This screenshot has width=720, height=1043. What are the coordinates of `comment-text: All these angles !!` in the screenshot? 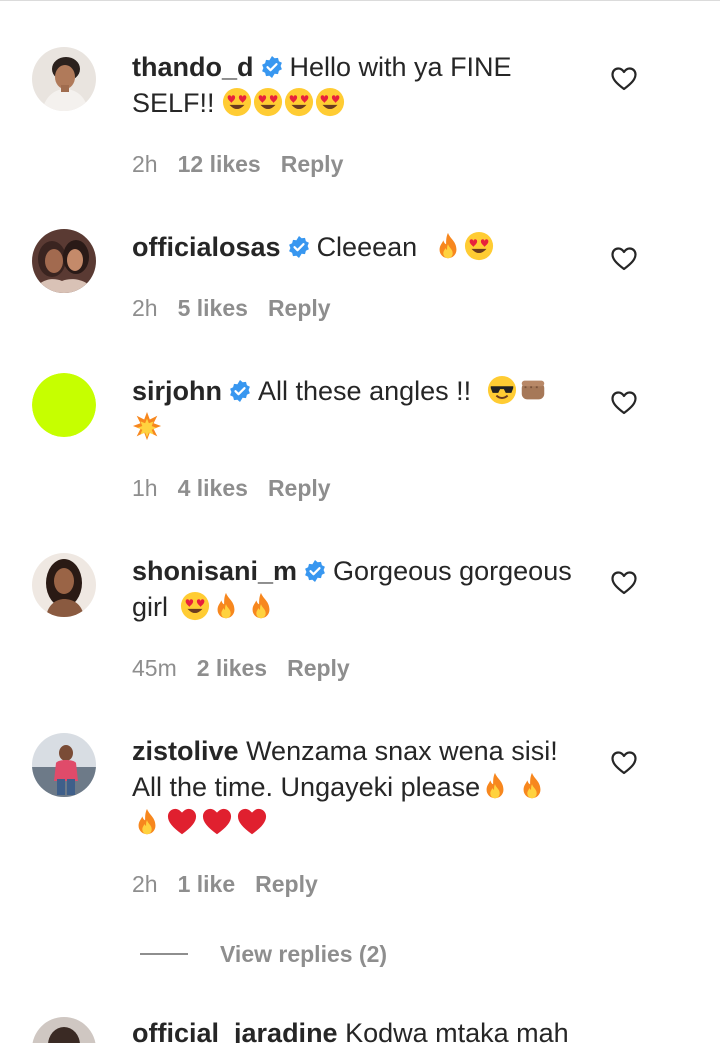 It's located at (365, 391).